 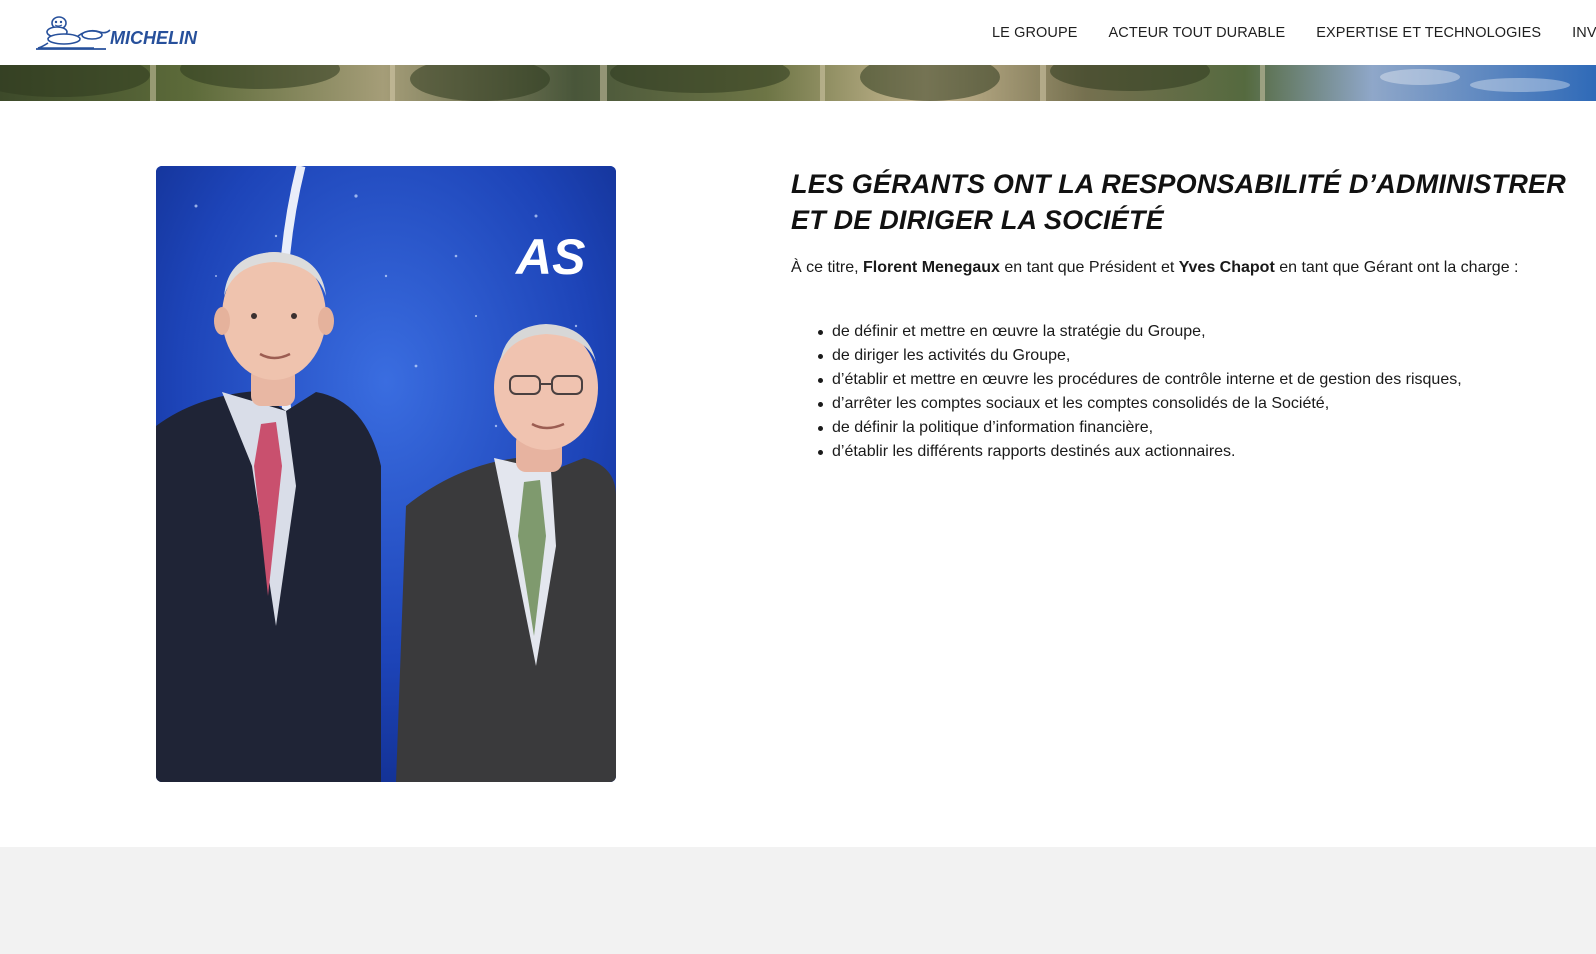 I want to click on president-name: Florent Menegaux, so click(x=931, y=267).